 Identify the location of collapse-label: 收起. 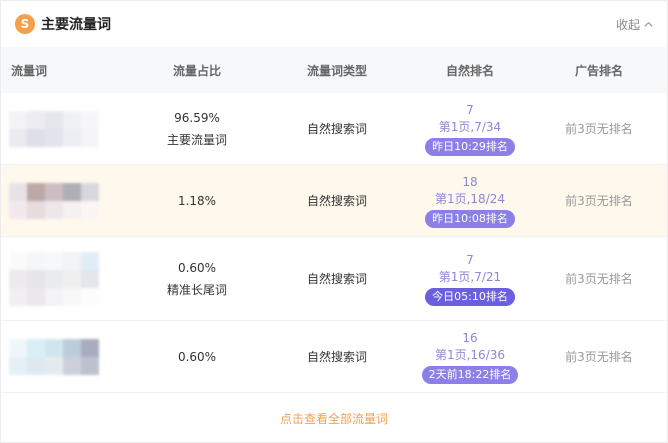
(627, 24).